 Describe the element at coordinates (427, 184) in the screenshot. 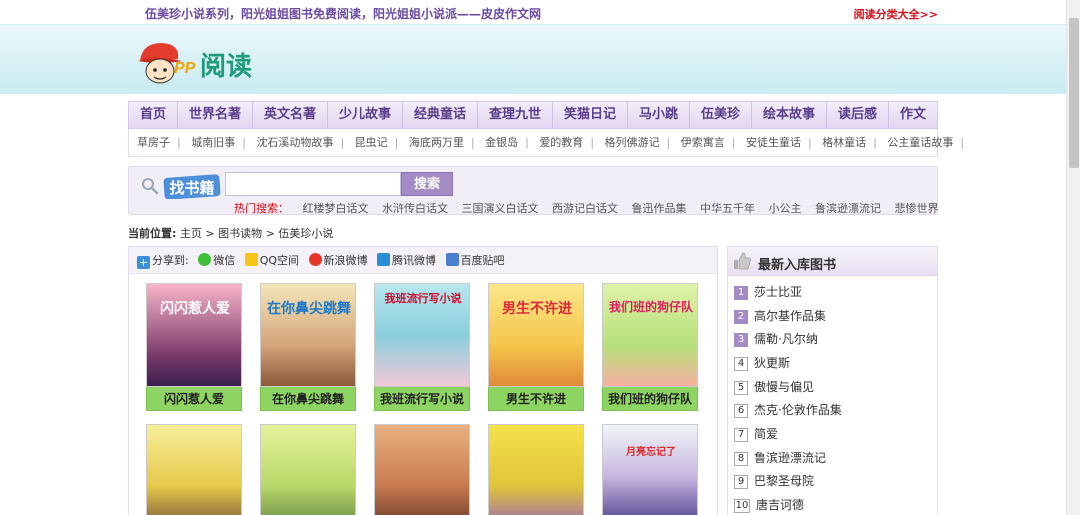

I see `search-button: 搜索` at that location.